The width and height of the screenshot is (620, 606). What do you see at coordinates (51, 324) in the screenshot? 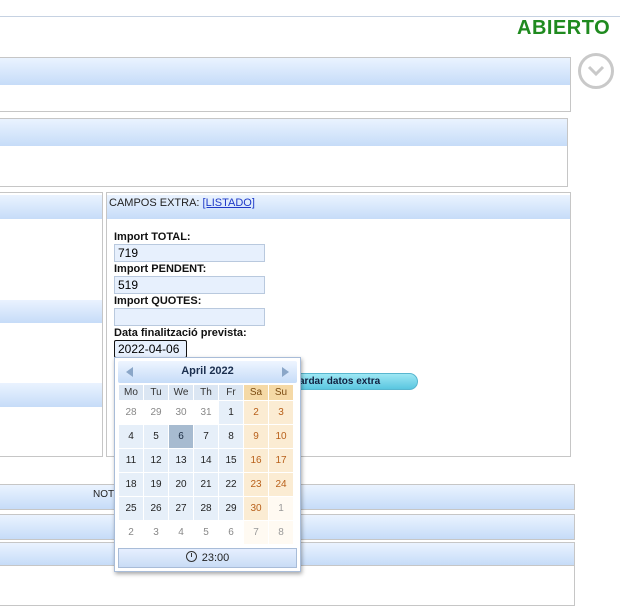
I see `left-panel` at bounding box center [51, 324].